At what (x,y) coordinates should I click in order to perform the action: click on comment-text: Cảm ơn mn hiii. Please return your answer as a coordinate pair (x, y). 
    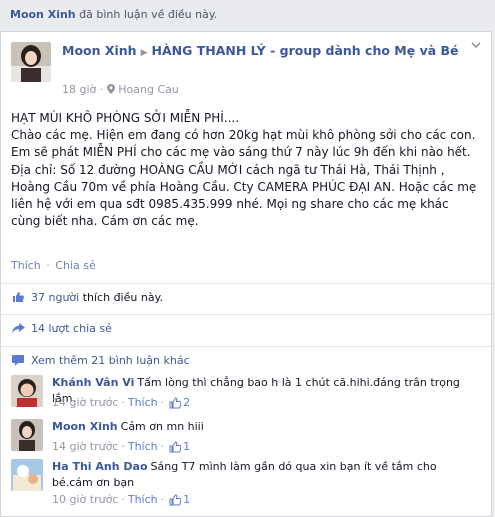
    Looking at the image, I should click on (162, 426).